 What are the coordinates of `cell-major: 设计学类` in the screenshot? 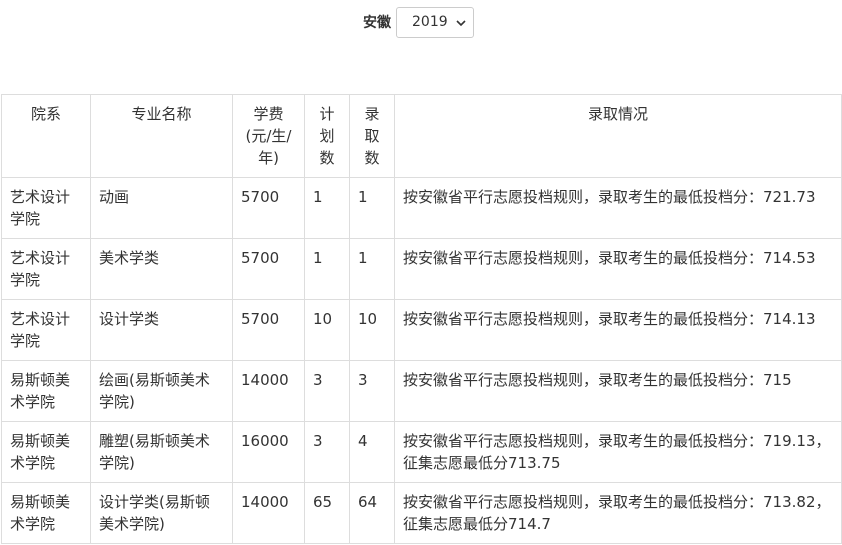 It's located at (161, 330).